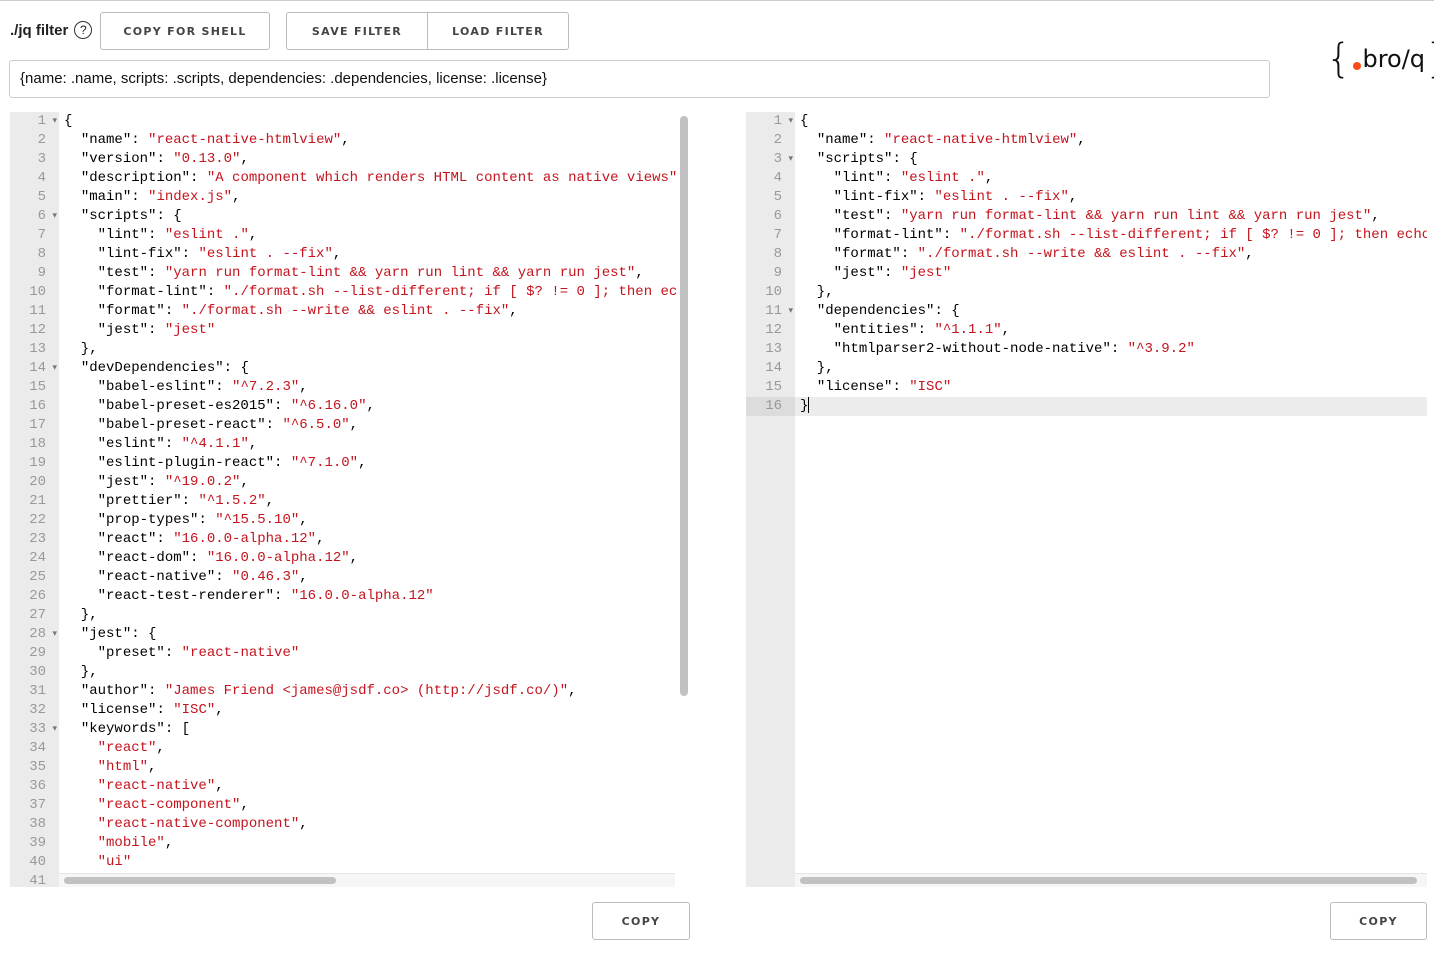  What do you see at coordinates (181, 425) in the screenshot?
I see `json-key: "babel-preset-react"` at bounding box center [181, 425].